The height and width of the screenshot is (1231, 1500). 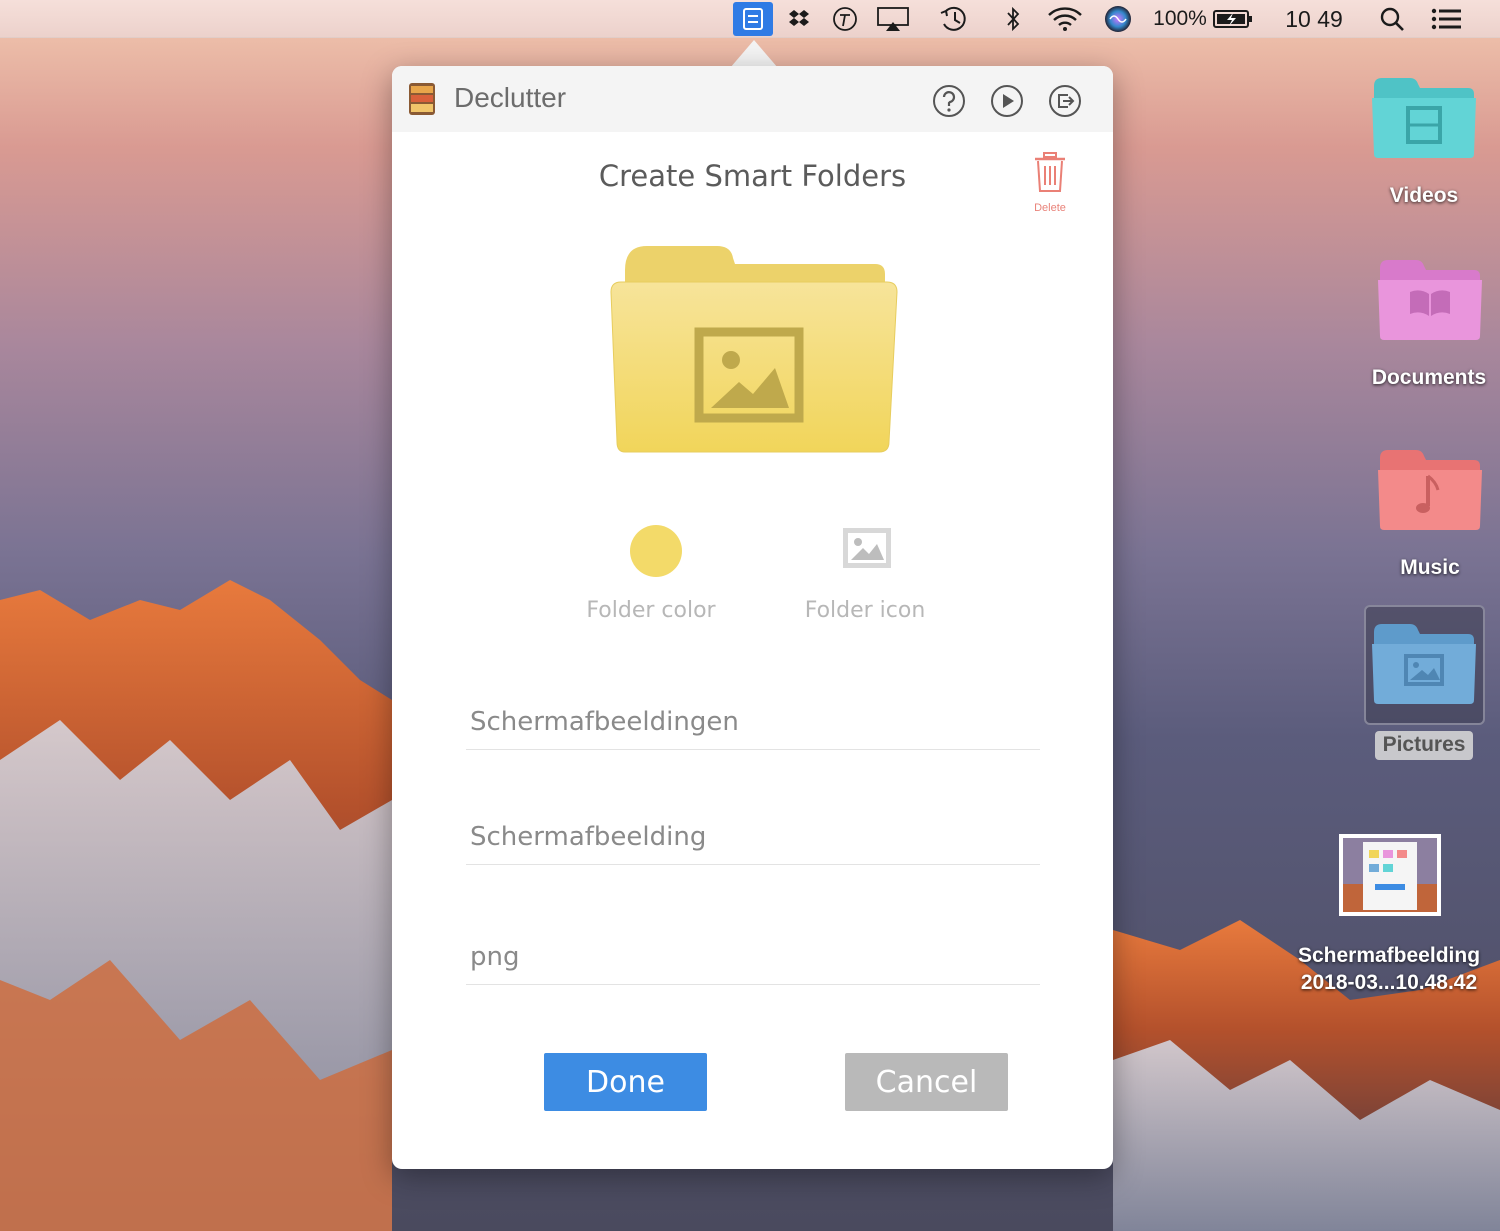 I want to click on bluetooth-icon, so click(x=1013, y=19).